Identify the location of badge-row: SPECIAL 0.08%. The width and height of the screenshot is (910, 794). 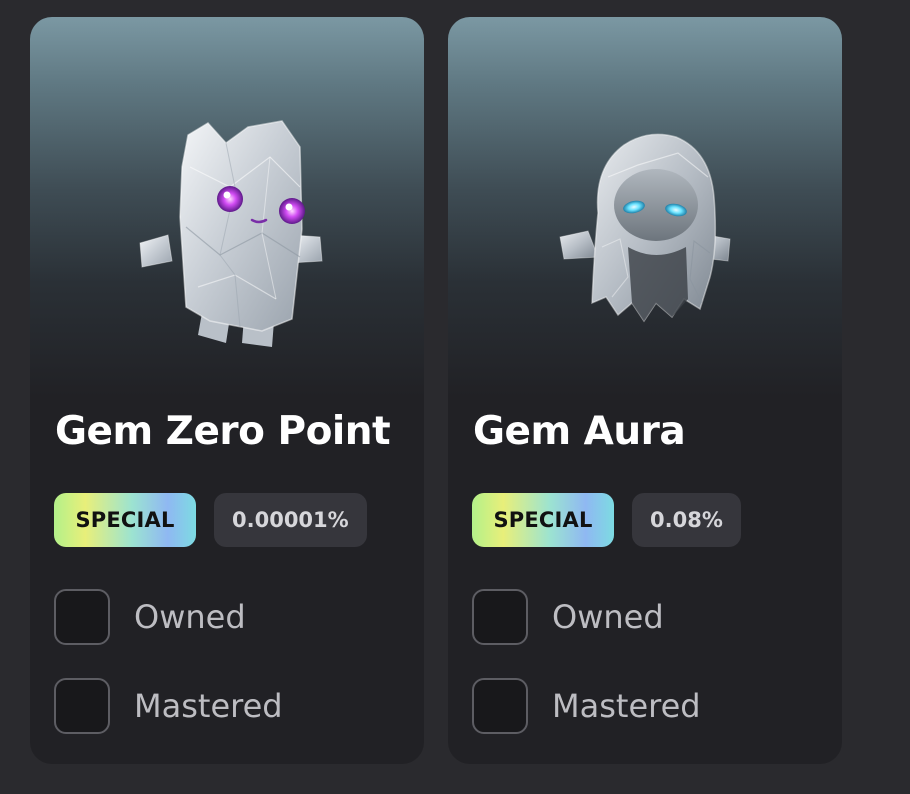
(606, 520).